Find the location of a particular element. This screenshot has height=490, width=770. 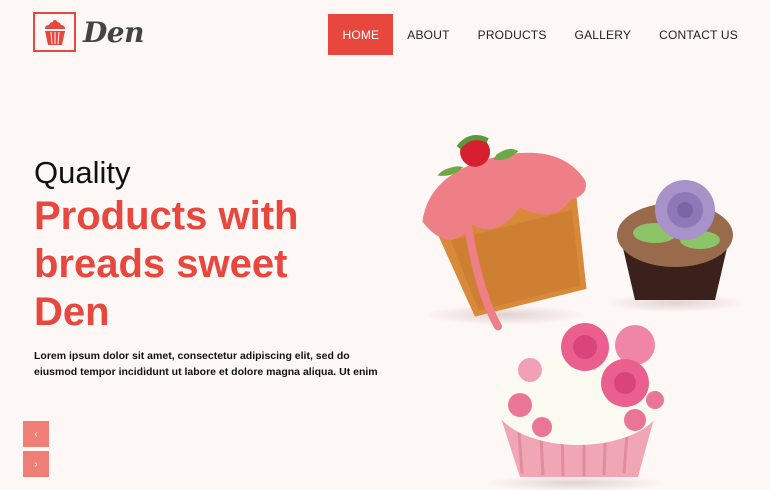

nav-item-gallery: GALLERY is located at coordinates (603, 34).